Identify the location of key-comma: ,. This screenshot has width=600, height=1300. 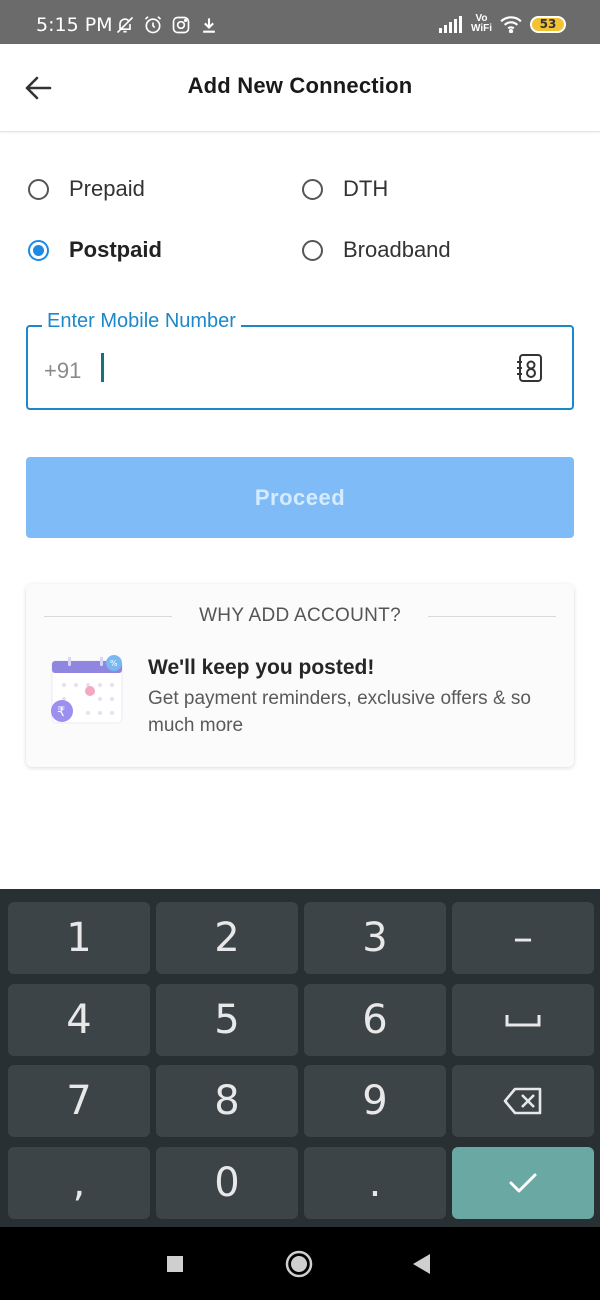
(79, 1183).